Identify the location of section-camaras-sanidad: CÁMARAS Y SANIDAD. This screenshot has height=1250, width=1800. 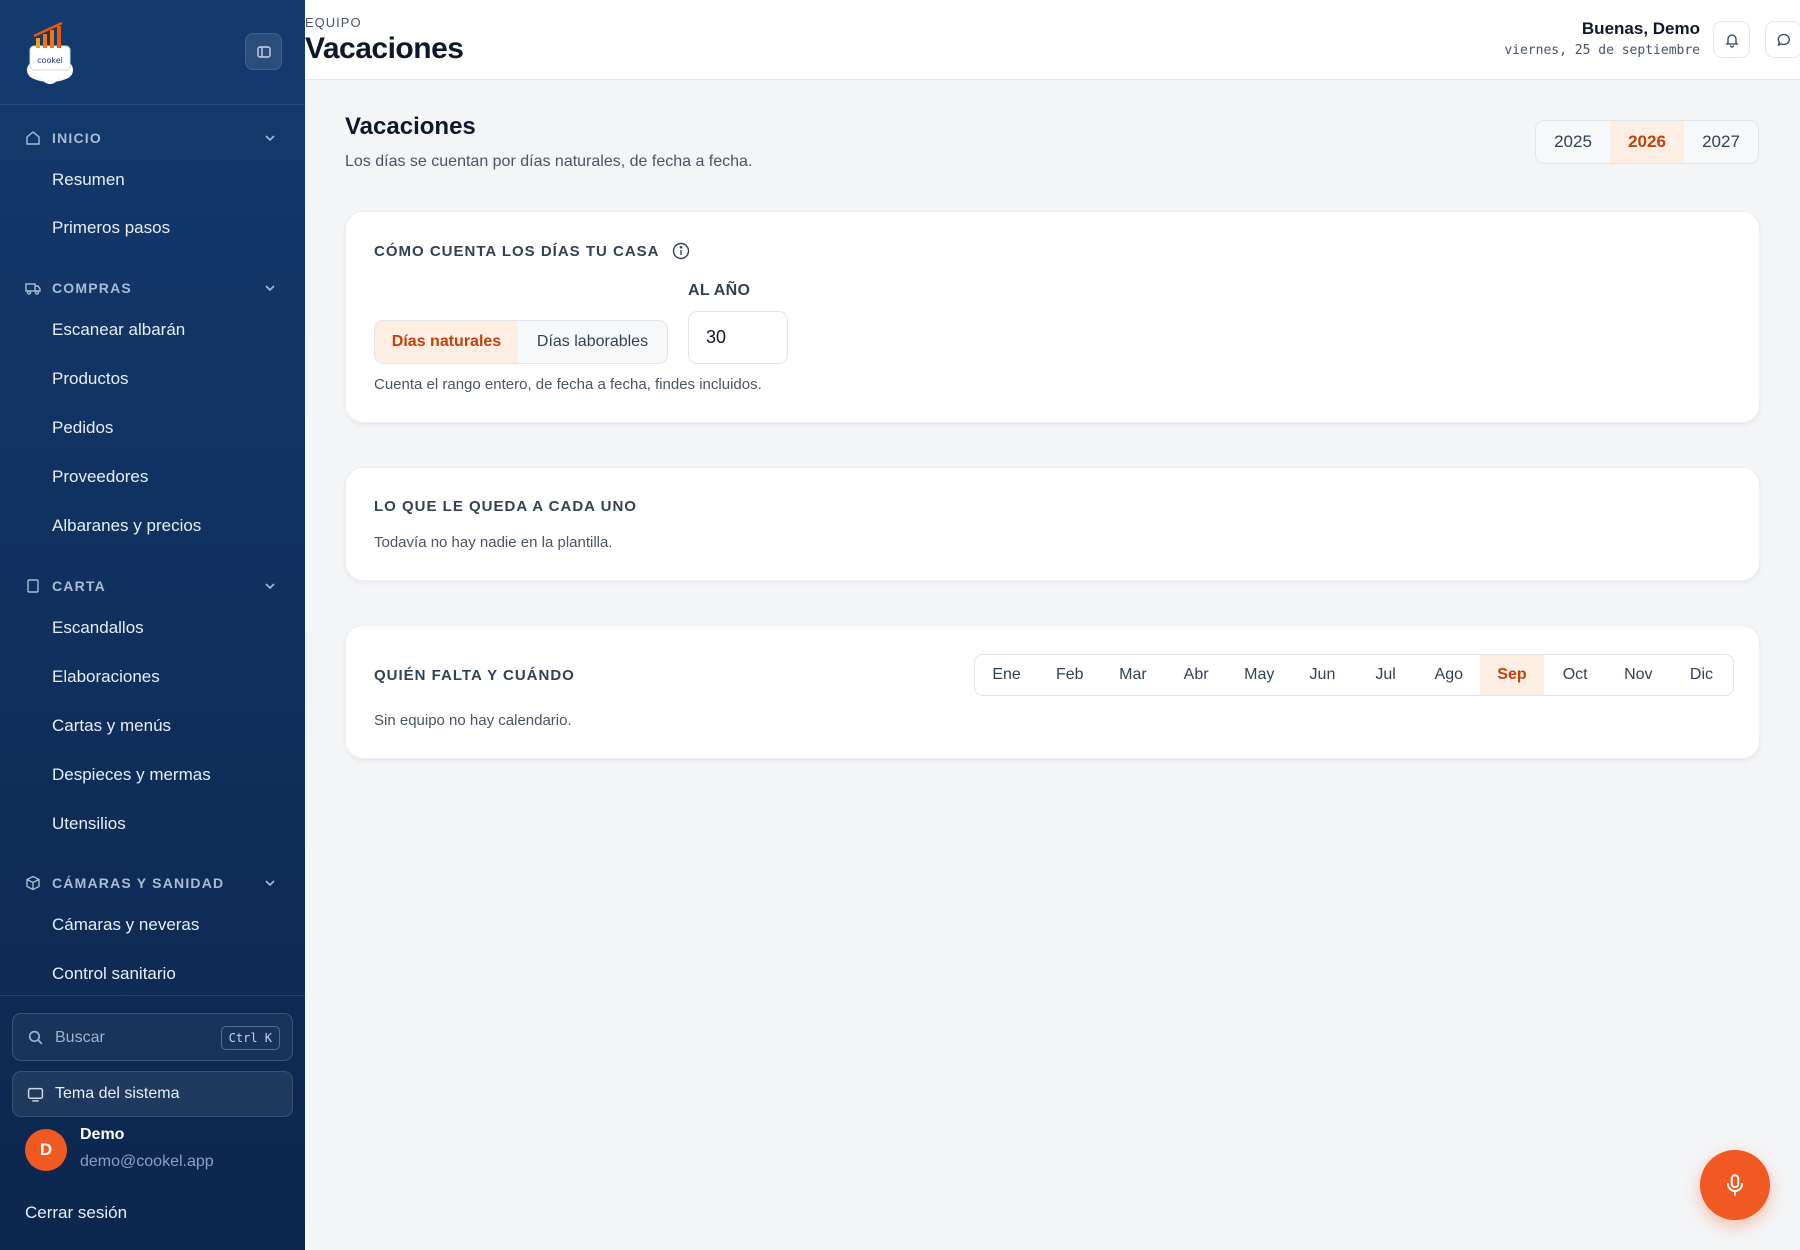
(152, 883).